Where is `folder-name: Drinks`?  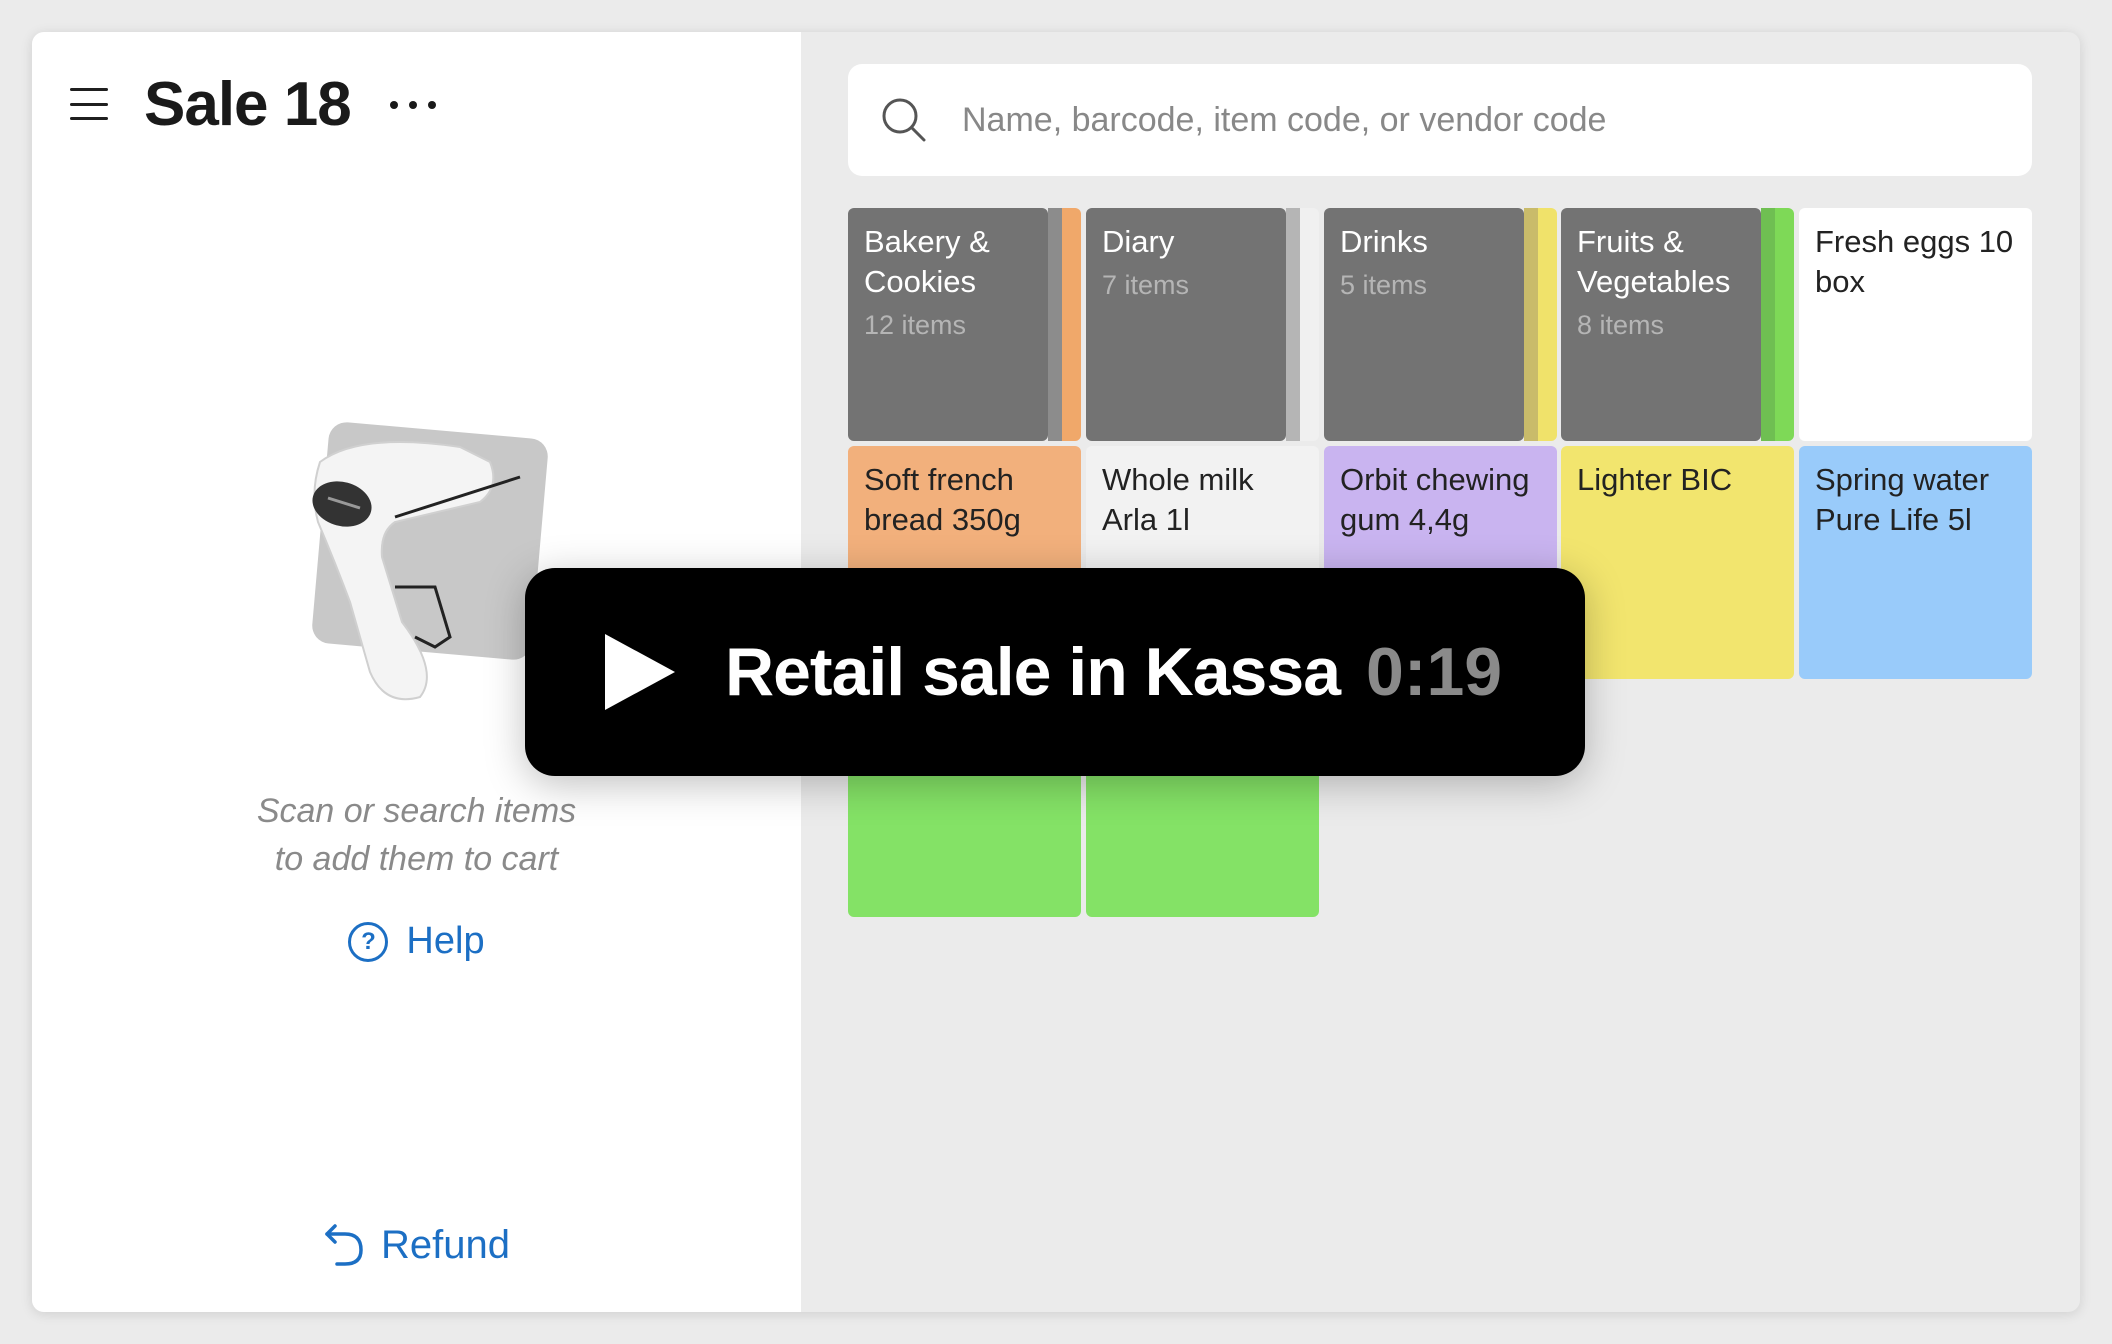
folder-name: Drinks is located at coordinates (1384, 241).